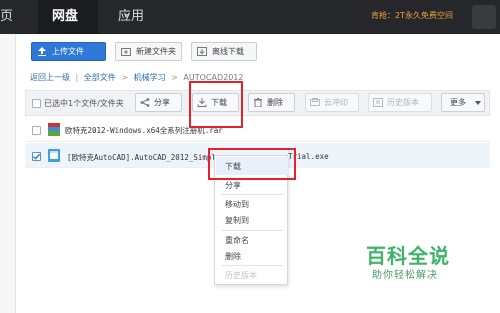  Describe the element at coordinates (50, 77) in the screenshot. I see `back-link: 返回上一级` at that location.